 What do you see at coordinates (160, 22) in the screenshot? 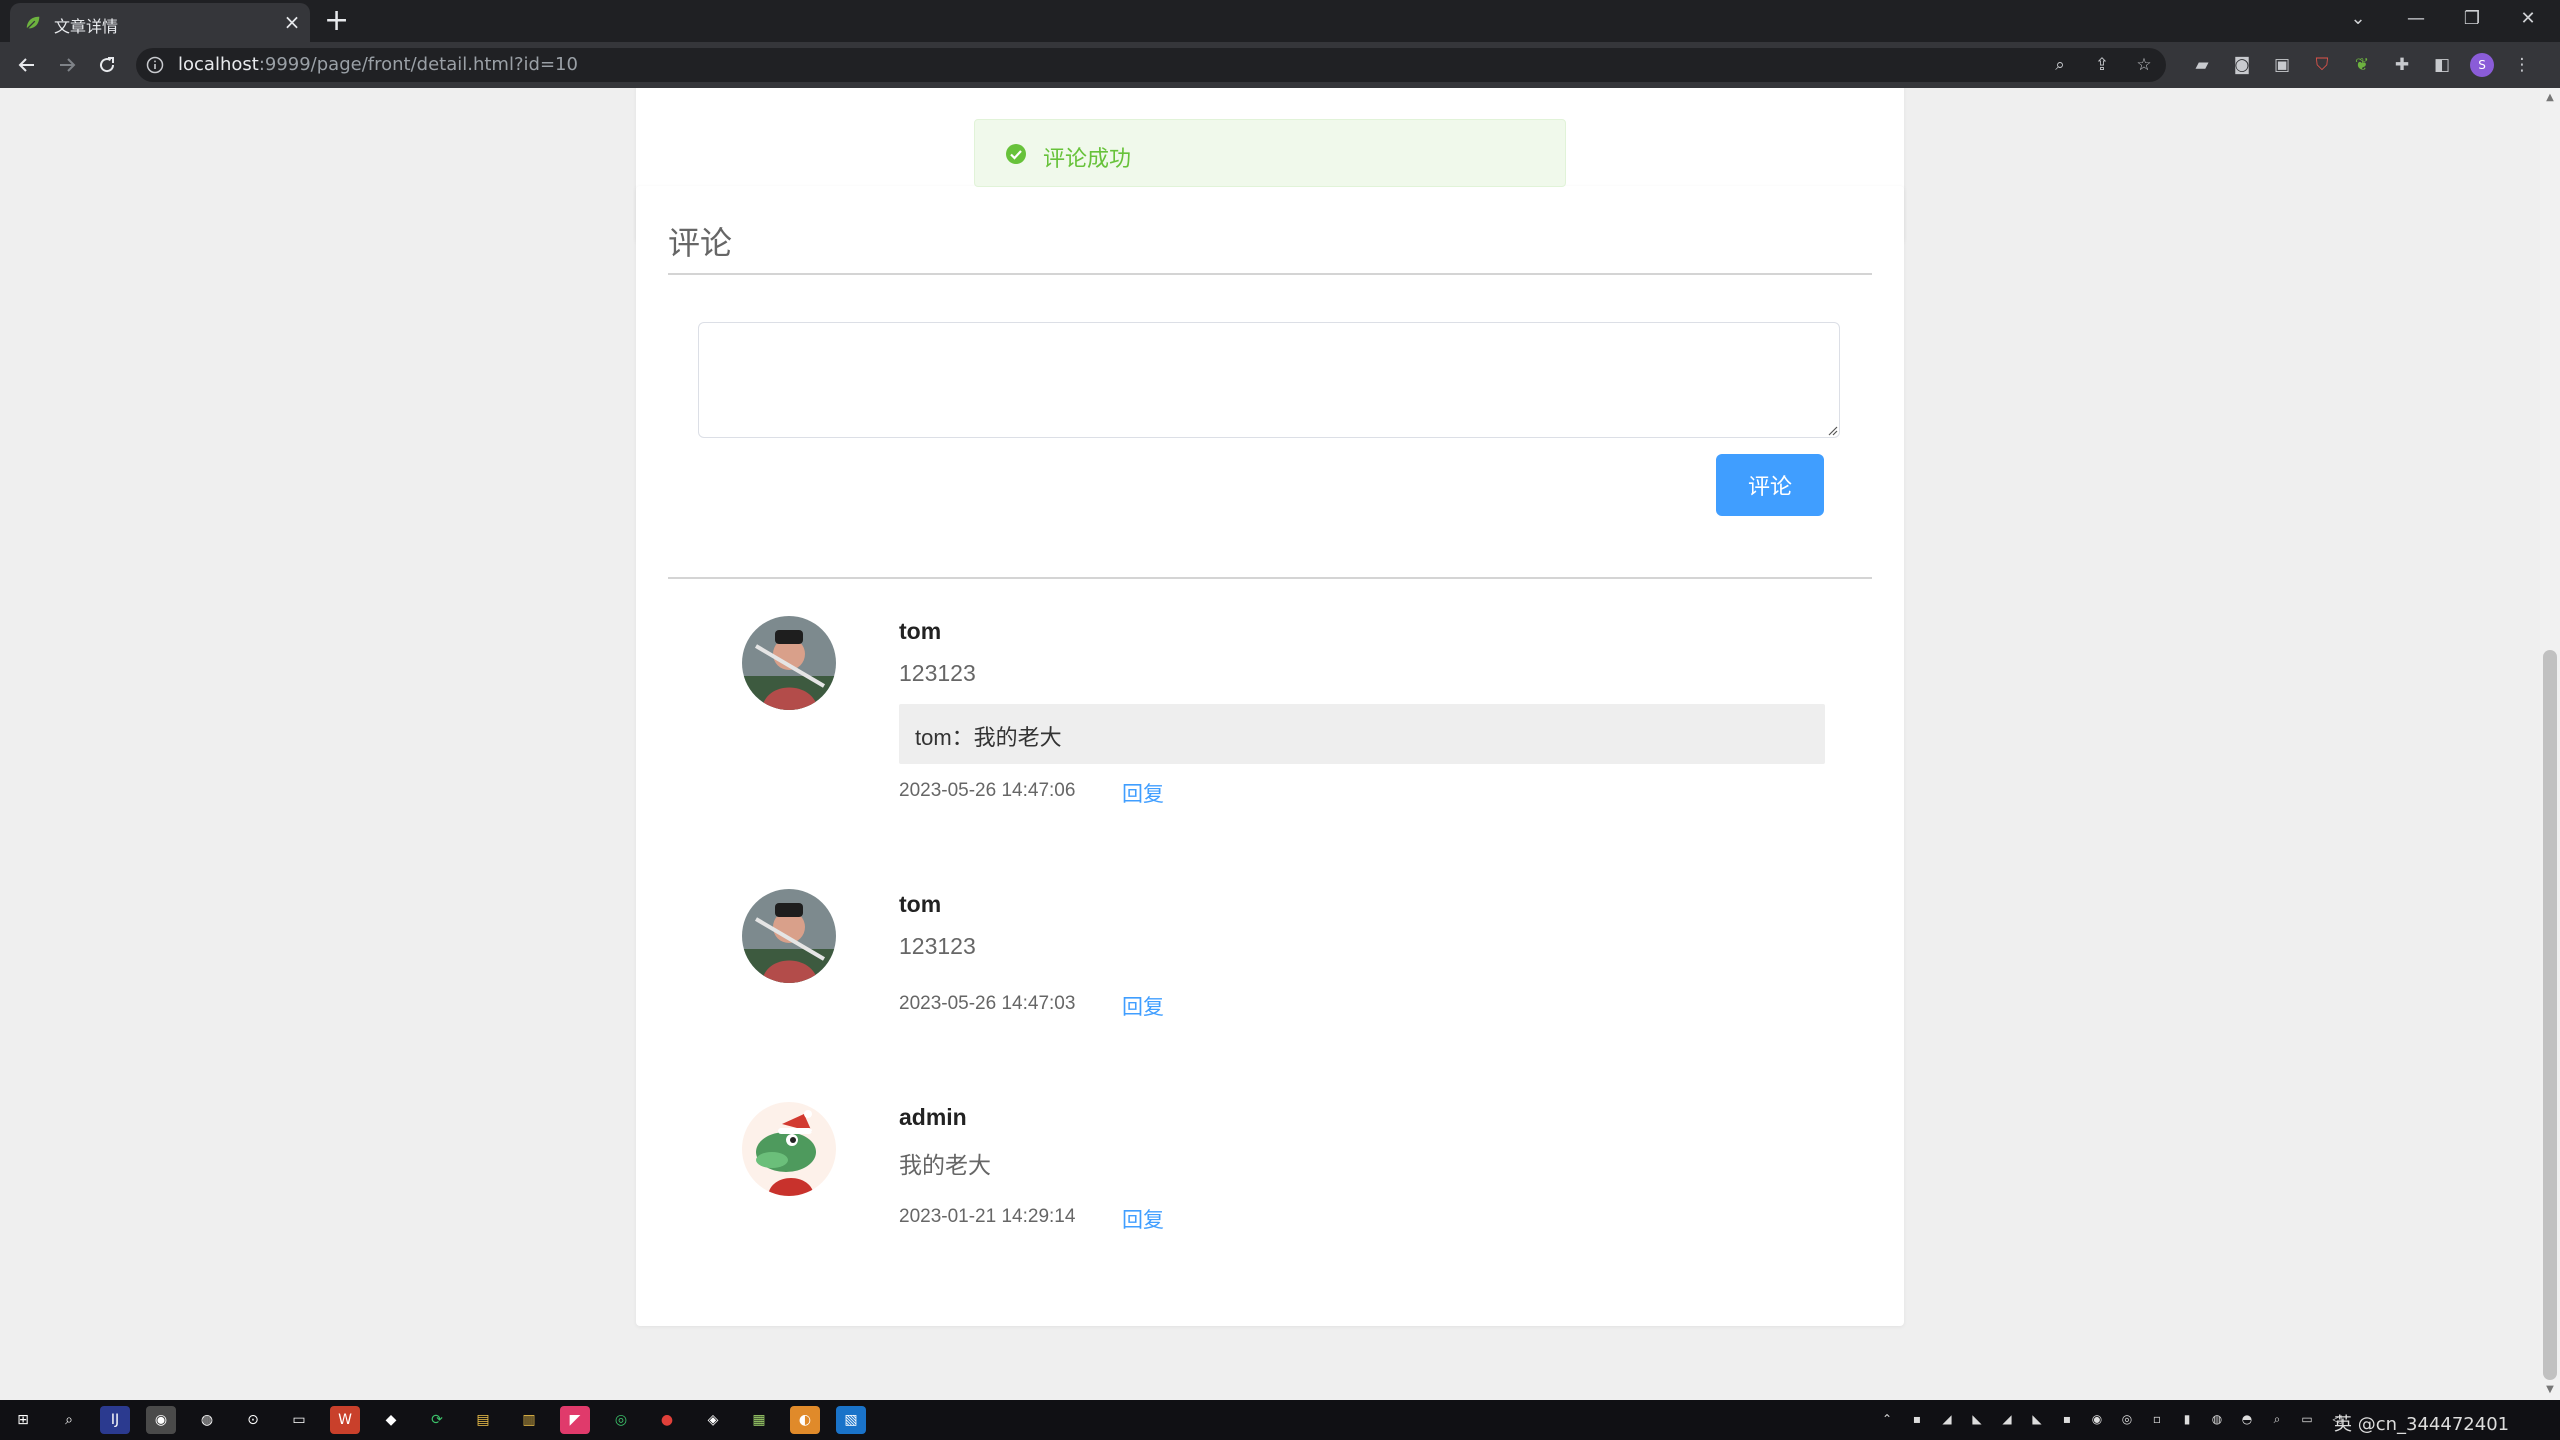
I see `browser-tab-active: 文章详情 ×` at bounding box center [160, 22].